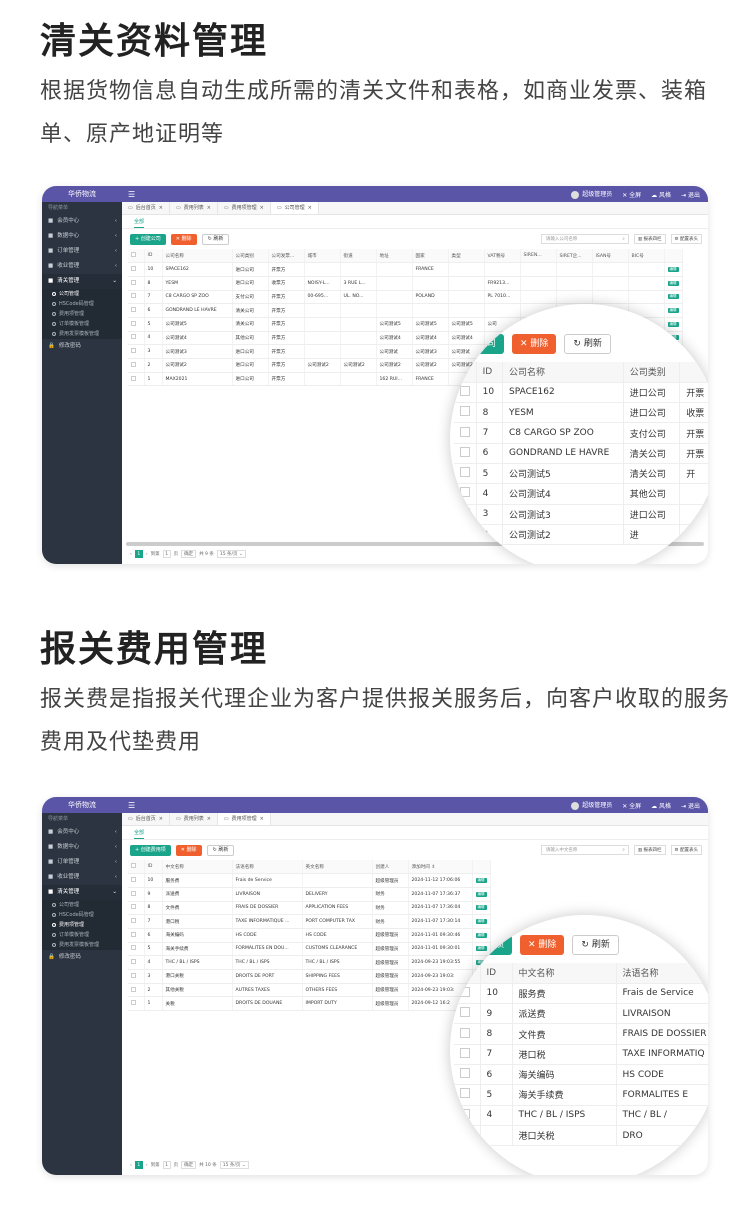 The width and height of the screenshot is (750, 1220). Describe the element at coordinates (394, 256) in the screenshot. I see `column-header: 地址` at that location.